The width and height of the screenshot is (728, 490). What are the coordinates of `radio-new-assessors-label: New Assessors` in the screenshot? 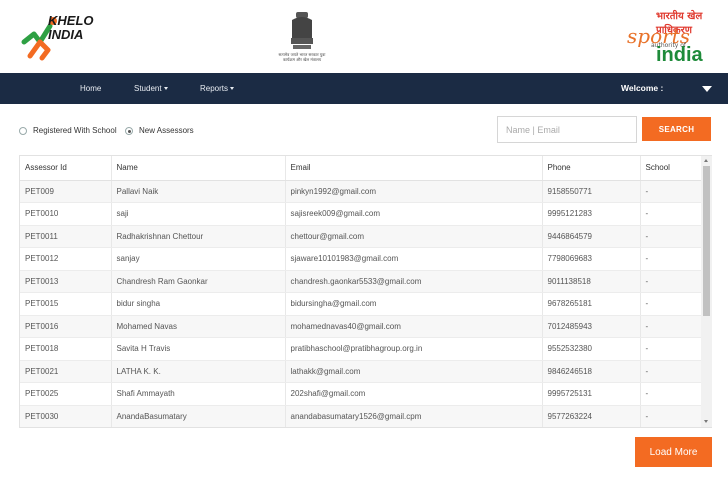 It's located at (166, 131).